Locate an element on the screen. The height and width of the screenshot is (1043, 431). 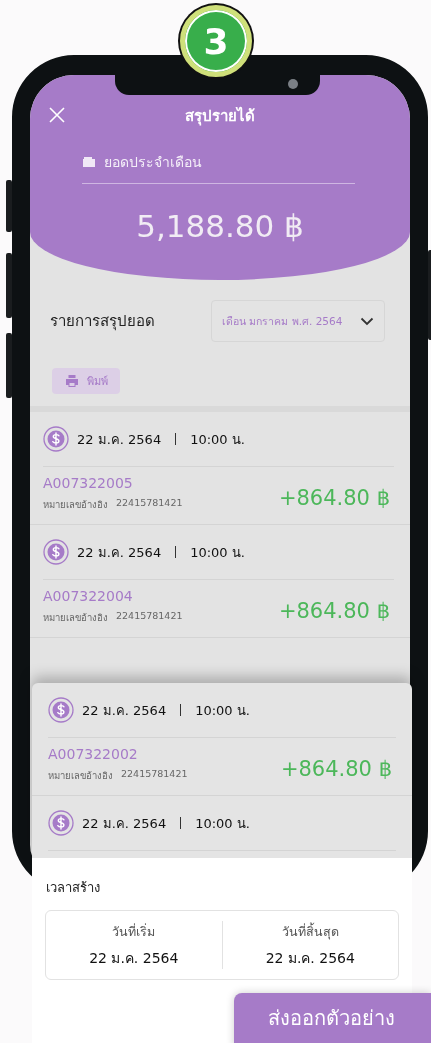
close-icon is located at coordinates (57, 115).